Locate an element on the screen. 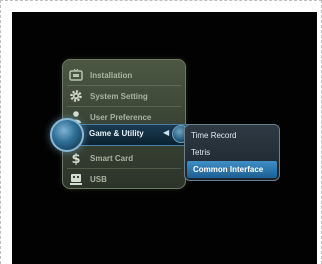  usb-icon is located at coordinates (76, 179).